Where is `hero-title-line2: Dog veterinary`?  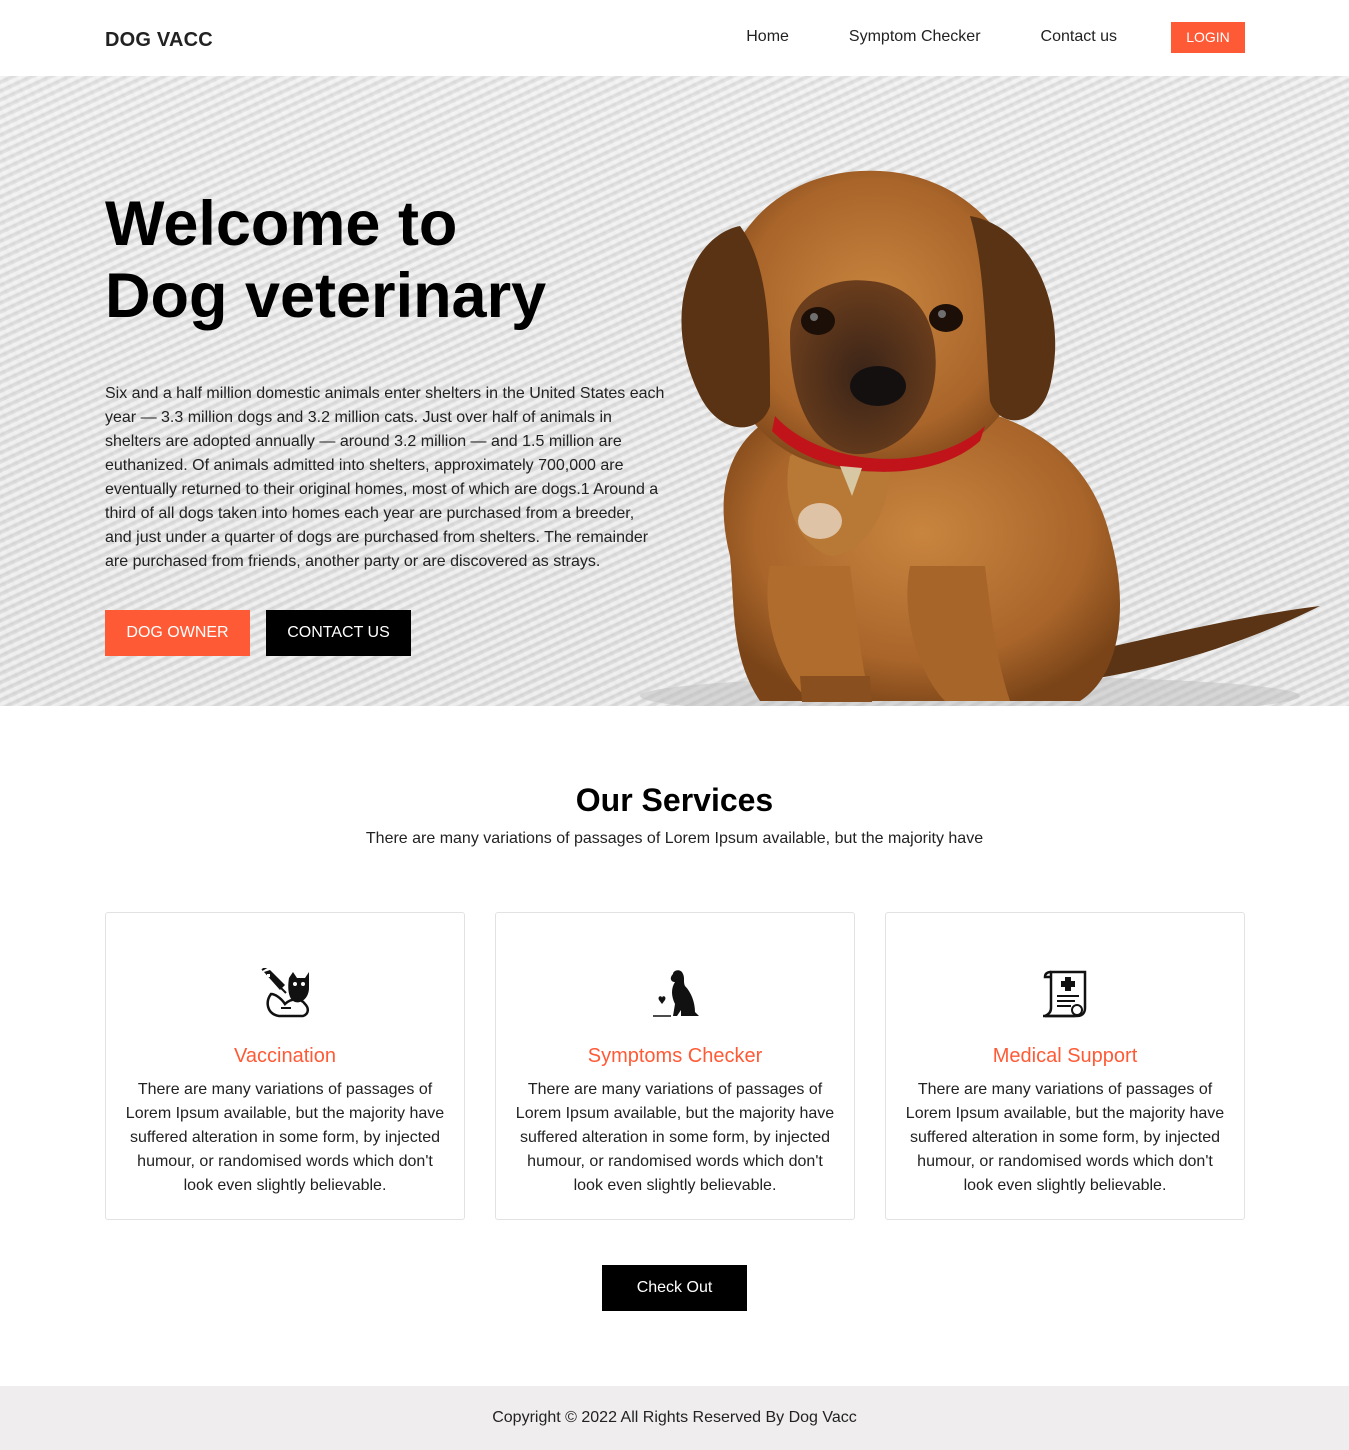
hero-title-line2: Dog veterinary is located at coordinates (326, 296).